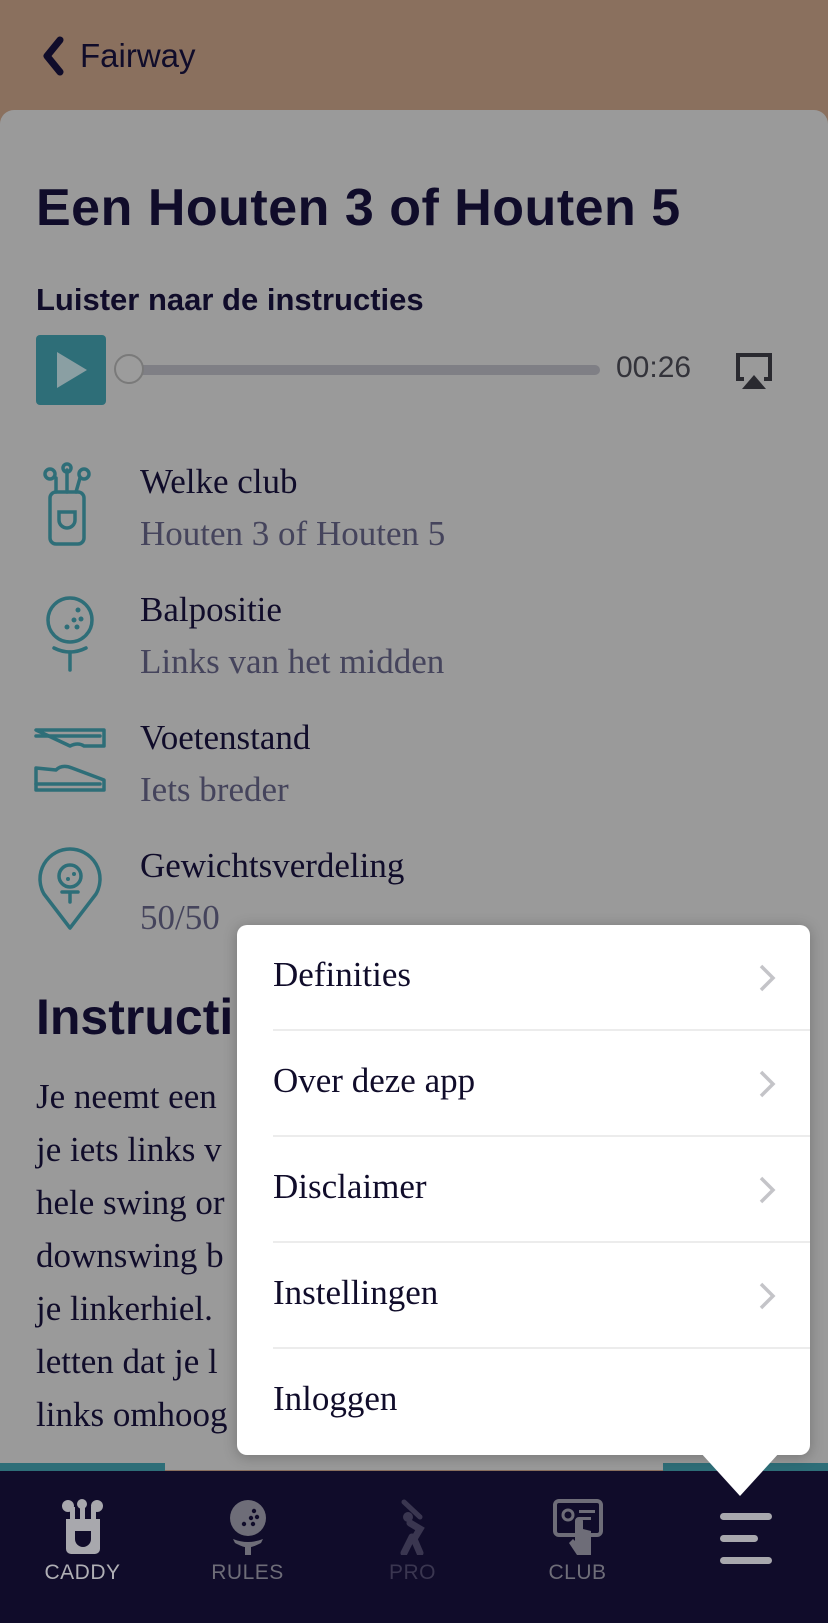 Image resolution: width=828 pixels, height=1623 pixels. What do you see at coordinates (53, 56) in the screenshot?
I see `chevron-left-icon` at bounding box center [53, 56].